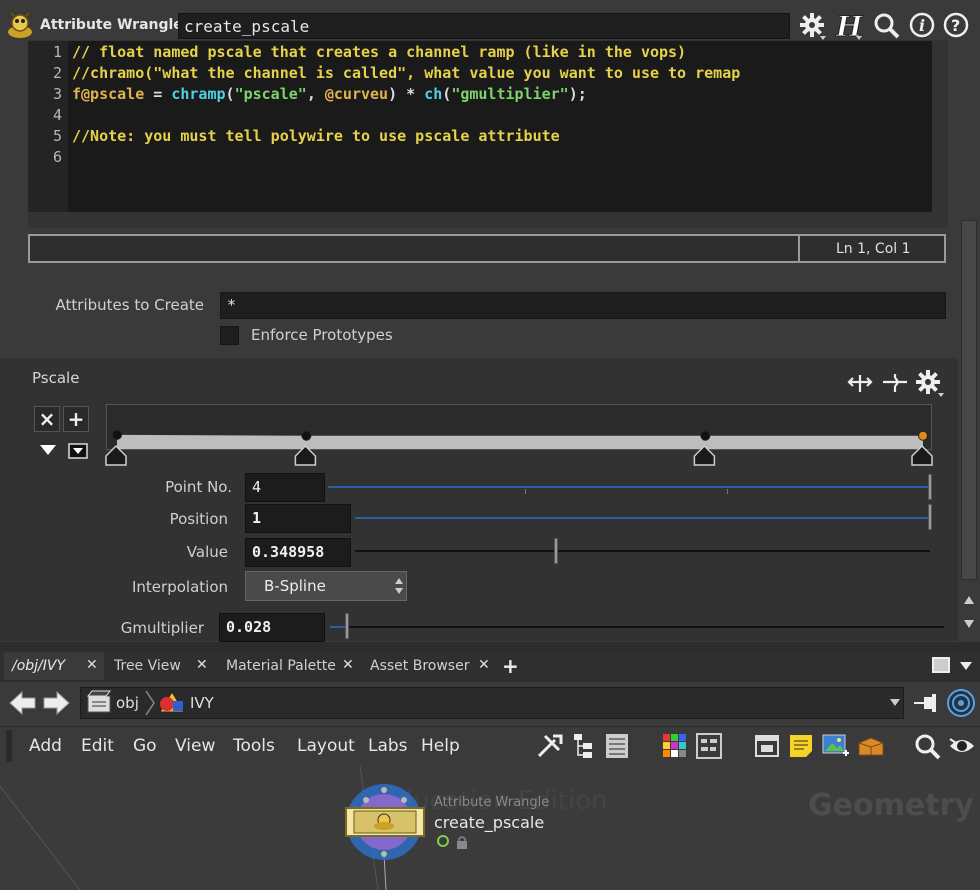  I want to click on menu-add: Add, so click(45, 746).